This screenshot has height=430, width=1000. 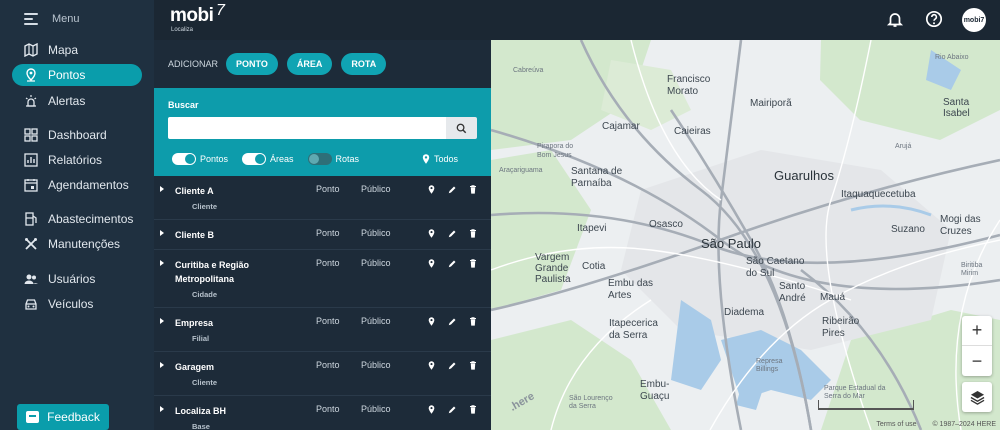 What do you see at coordinates (184, 159) in the screenshot?
I see `toggle-pontos` at bounding box center [184, 159].